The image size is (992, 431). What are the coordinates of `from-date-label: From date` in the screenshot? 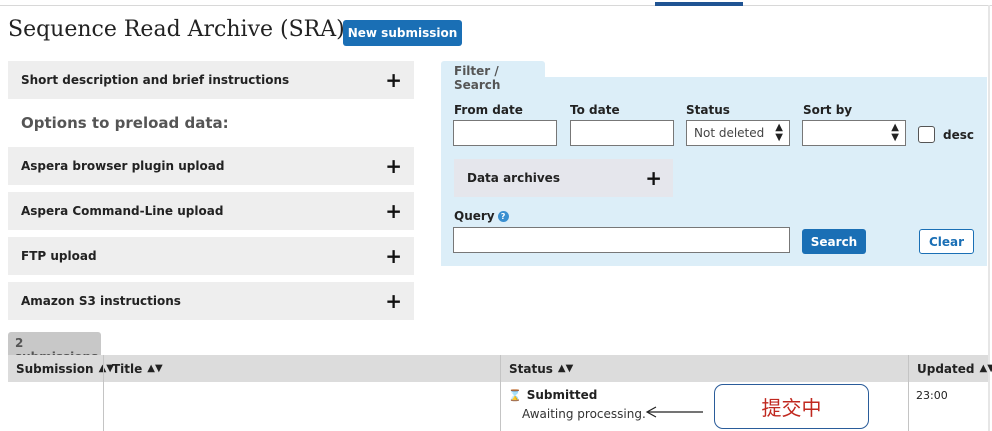 It's located at (488, 110).